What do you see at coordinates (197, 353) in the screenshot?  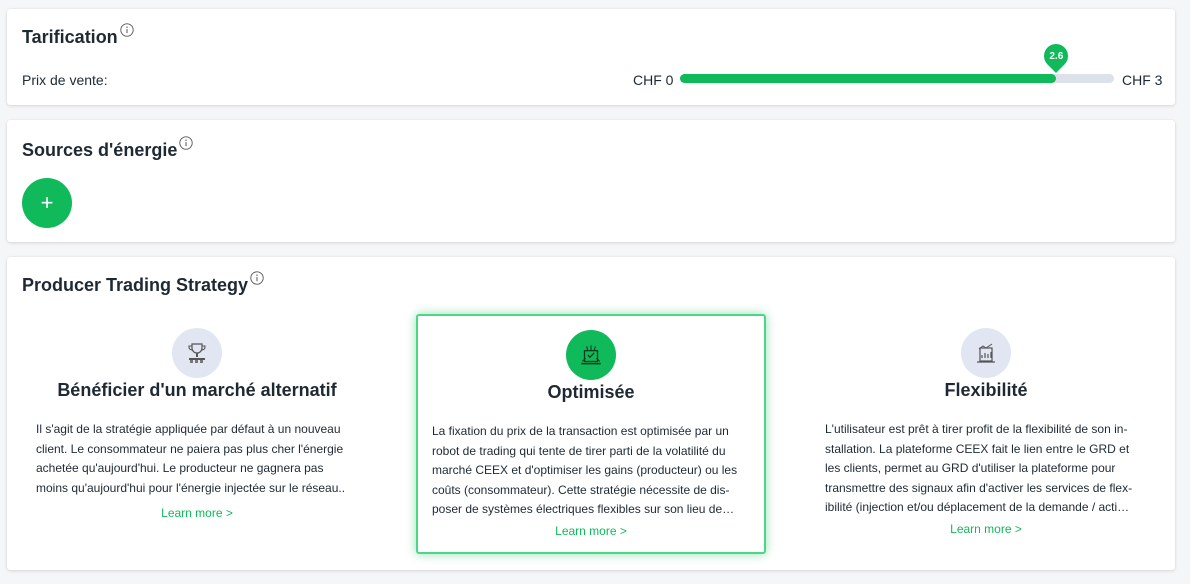 I see `trophy-icon` at bounding box center [197, 353].